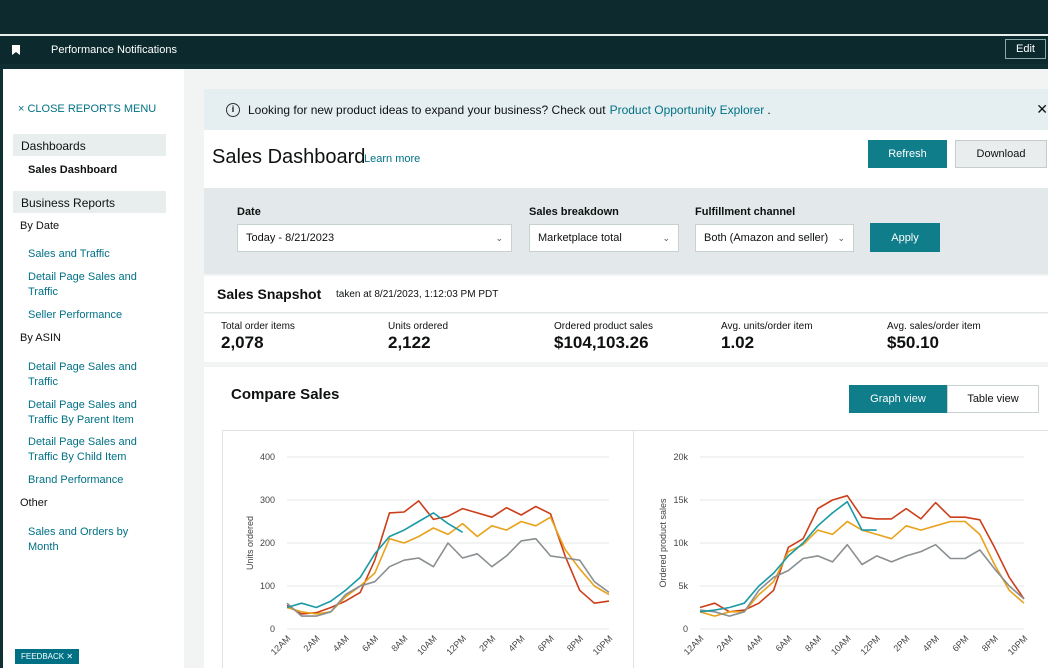 Image resolution: width=1048 pixels, height=668 pixels. I want to click on close-icon: ✕, so click(1042, 109).